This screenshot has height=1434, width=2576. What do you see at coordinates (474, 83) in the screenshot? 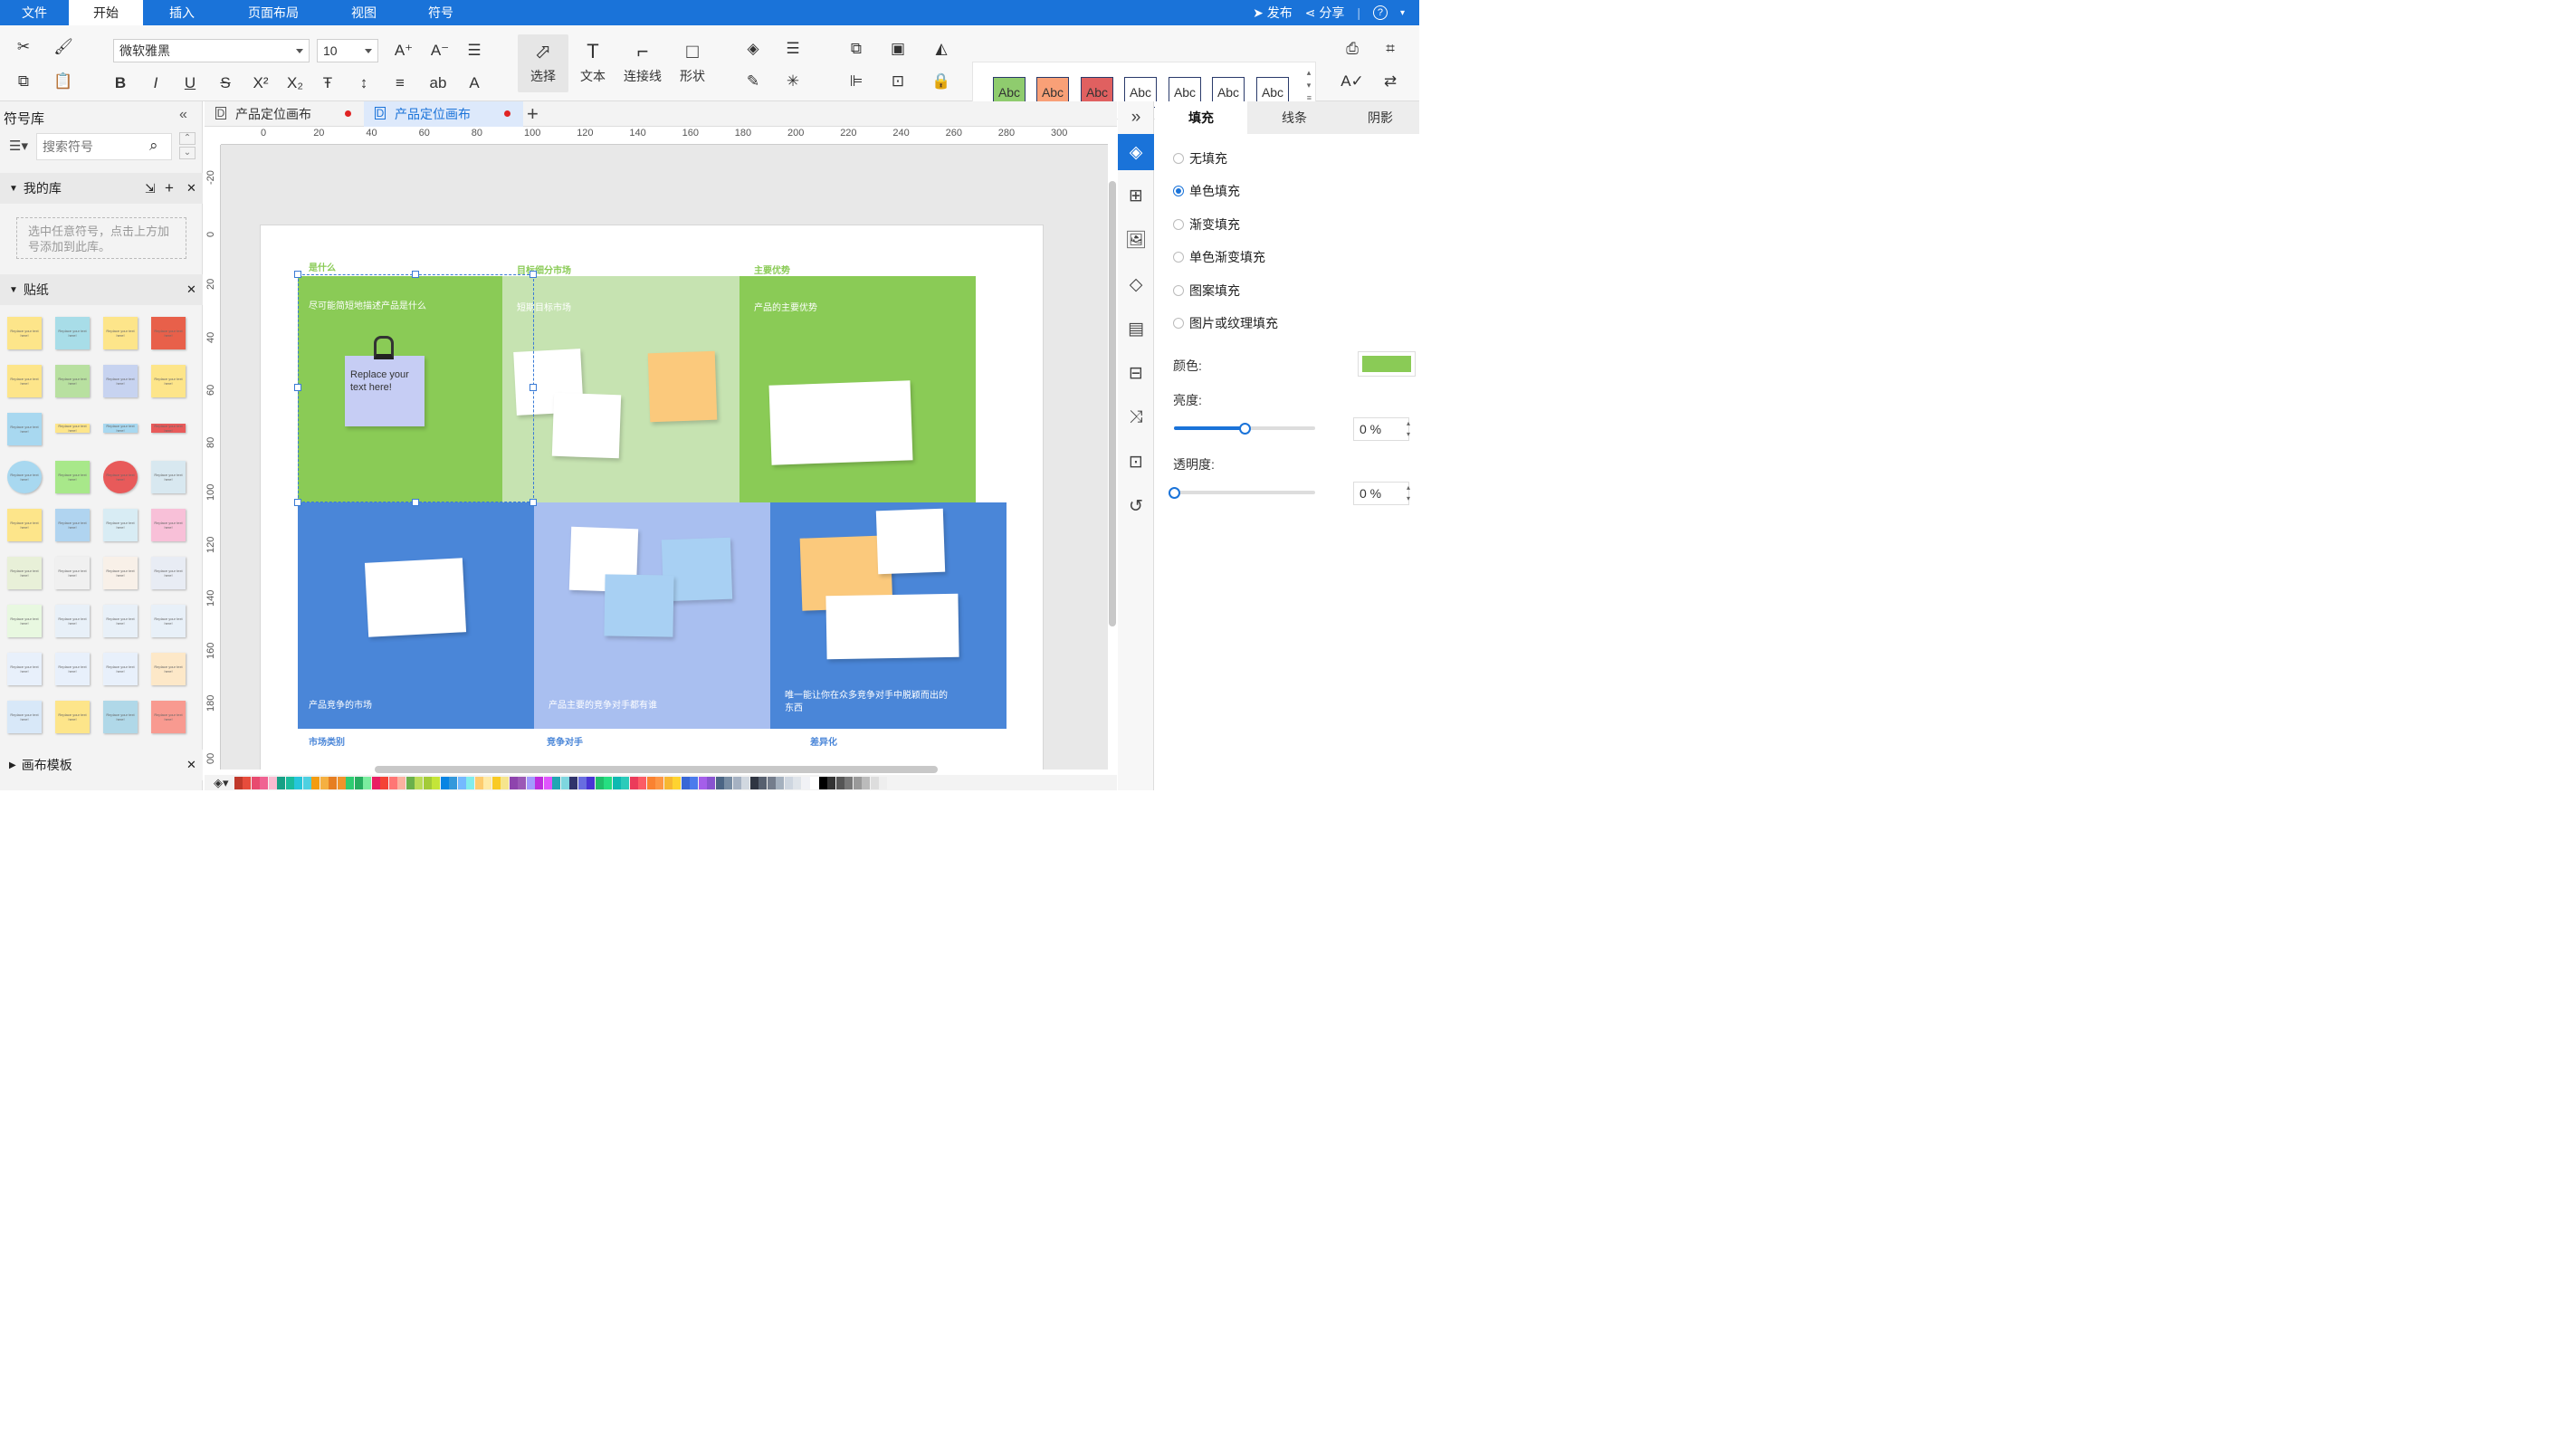
I see `font-color-icon: A` at bounding box center [474, 83].